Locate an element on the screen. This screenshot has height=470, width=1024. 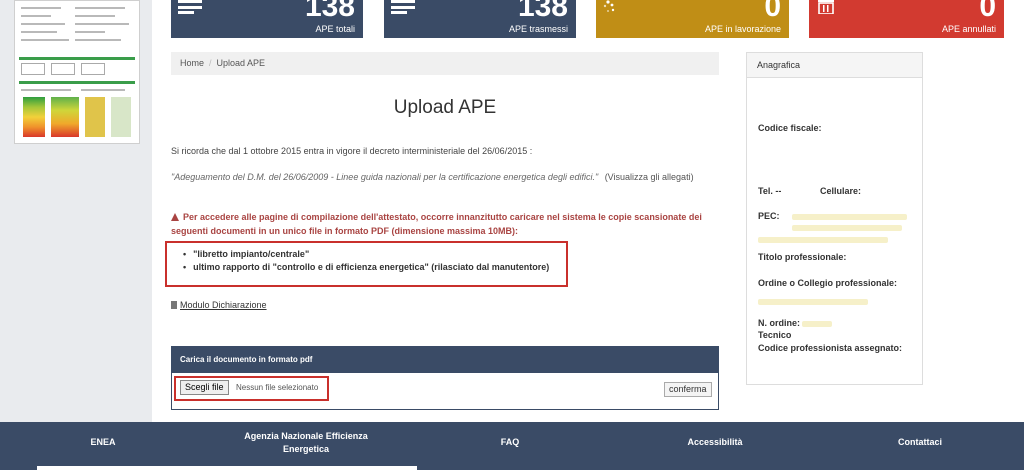
pec-label: PEC: is located at coordinates (769, 216).